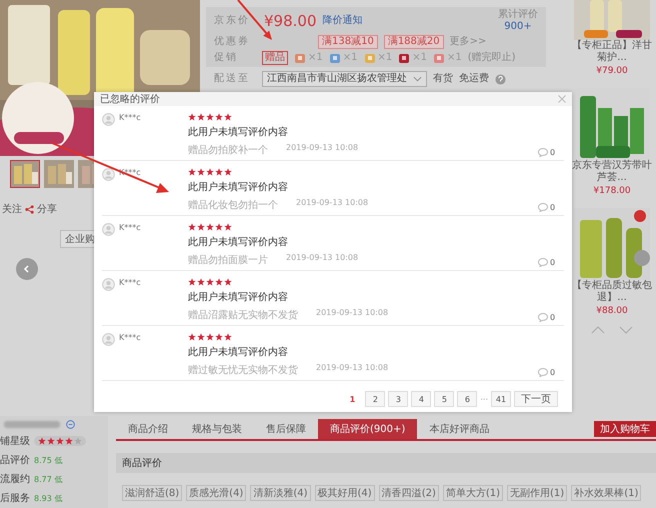  I want to click on score-label: 后服务, so click(15, 498).